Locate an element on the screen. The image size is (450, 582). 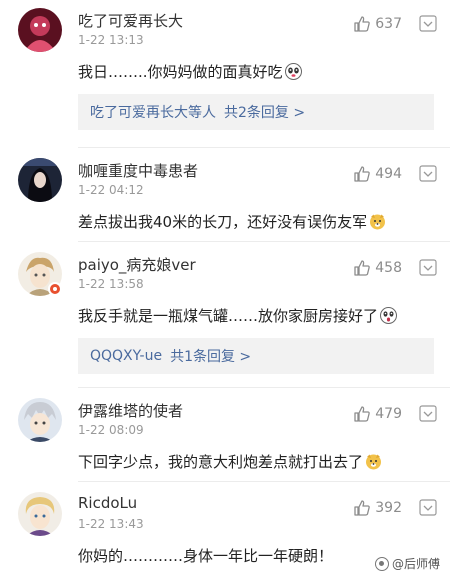
like-count: 479 is located at coordinates (388, 414).